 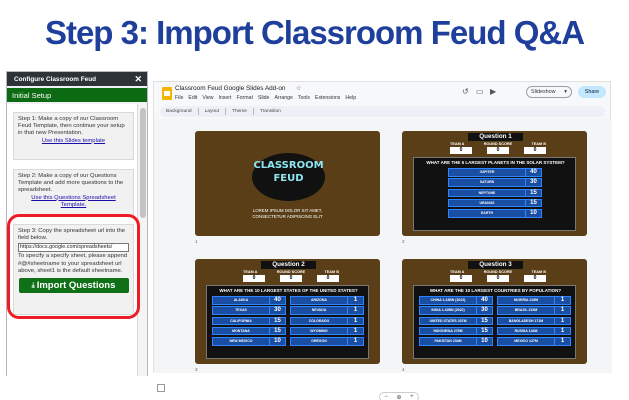 I want to click on toolbar-layout: Layout, so click(x=212, y=111).